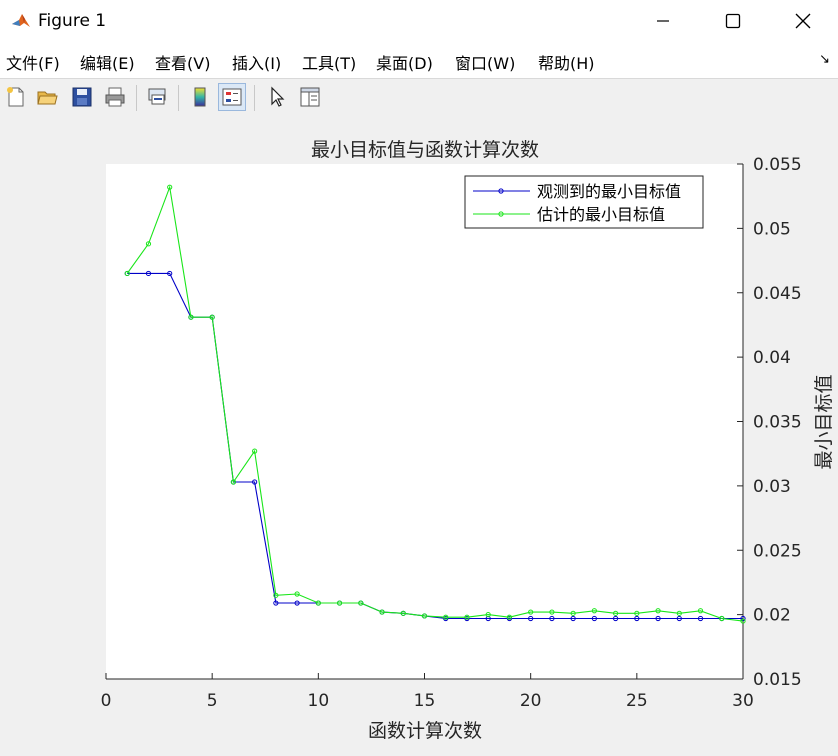  I want to click on menu-view: 查看(V), so click(182, 62).